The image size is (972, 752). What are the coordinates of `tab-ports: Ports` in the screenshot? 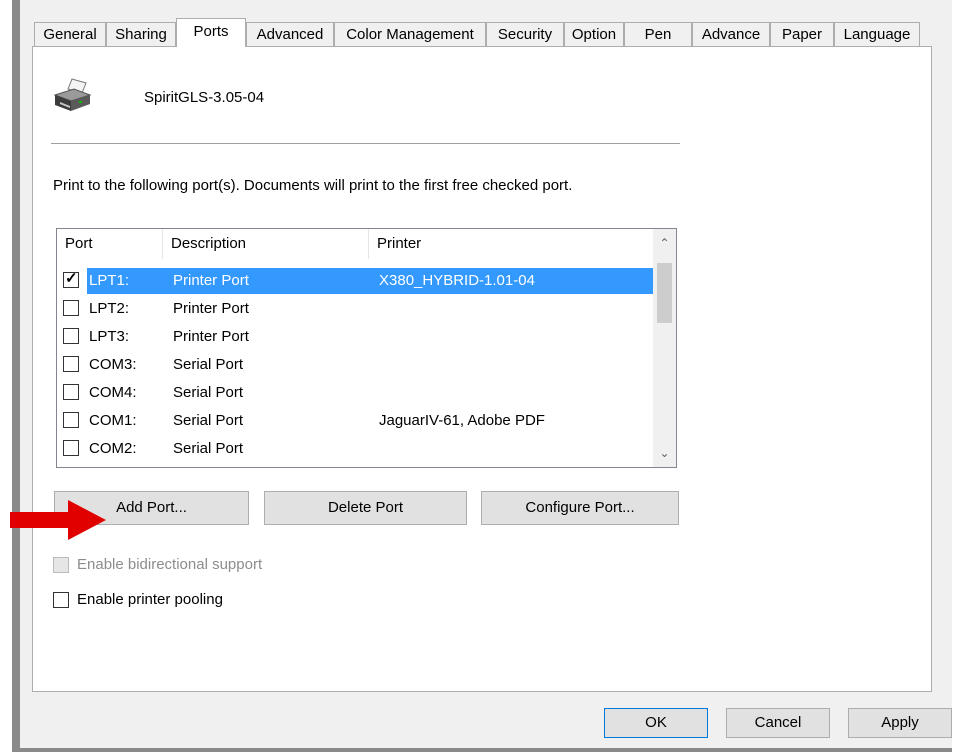 It's located at (211, 32).